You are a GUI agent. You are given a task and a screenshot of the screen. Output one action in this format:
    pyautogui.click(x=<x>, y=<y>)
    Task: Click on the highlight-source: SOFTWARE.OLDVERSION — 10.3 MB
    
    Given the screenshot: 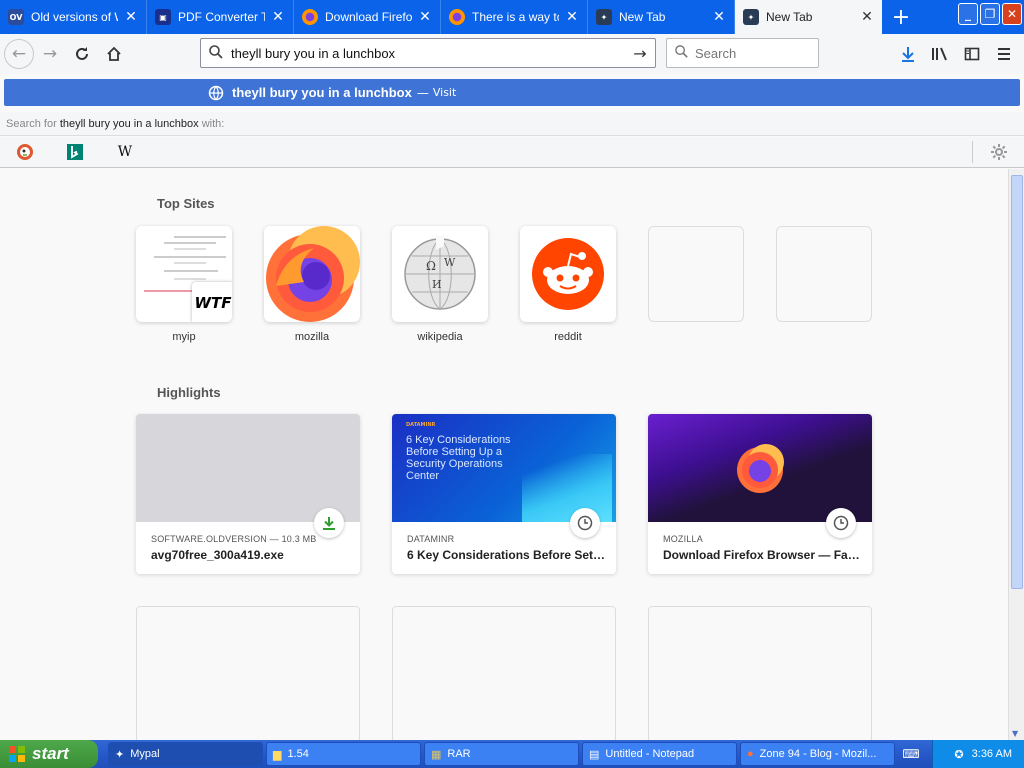 What is the action you would take?
    pyautogui.click(x=234, y=539)
    